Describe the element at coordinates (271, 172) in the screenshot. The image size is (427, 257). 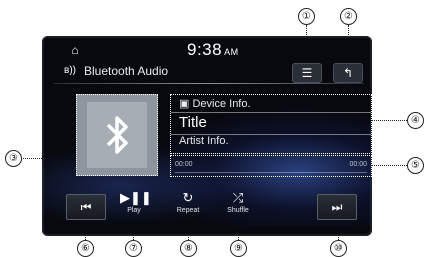
I see `progress-bar` at that location.